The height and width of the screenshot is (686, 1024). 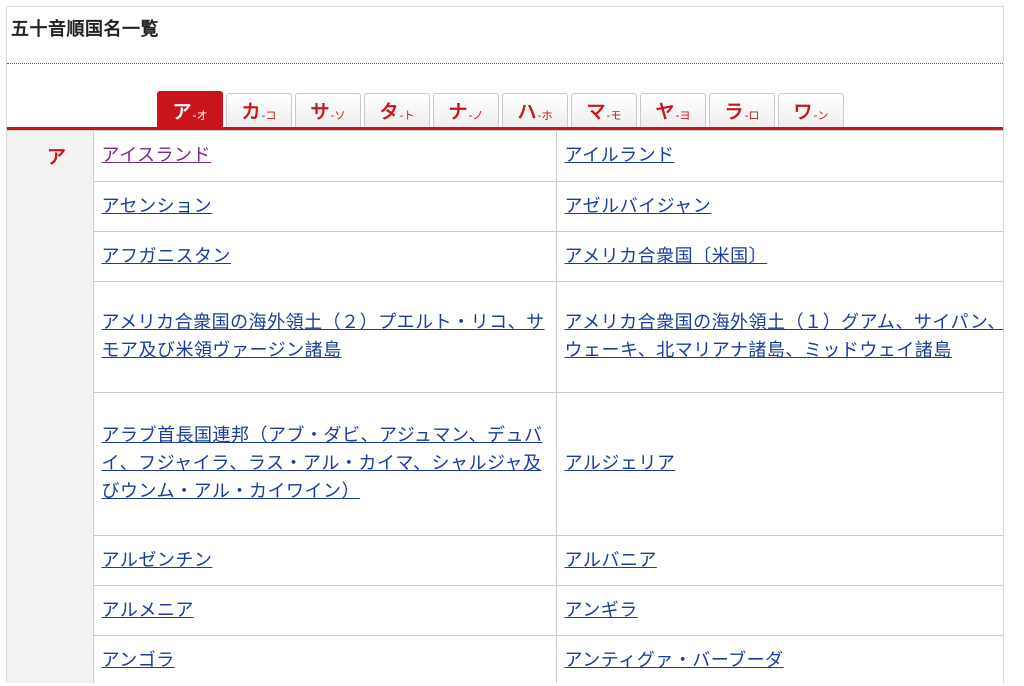 What do you see at coordinates (320, 112) in the screenshot?
I see `tab-sa-main: サ` at bounding box center [320, 112].